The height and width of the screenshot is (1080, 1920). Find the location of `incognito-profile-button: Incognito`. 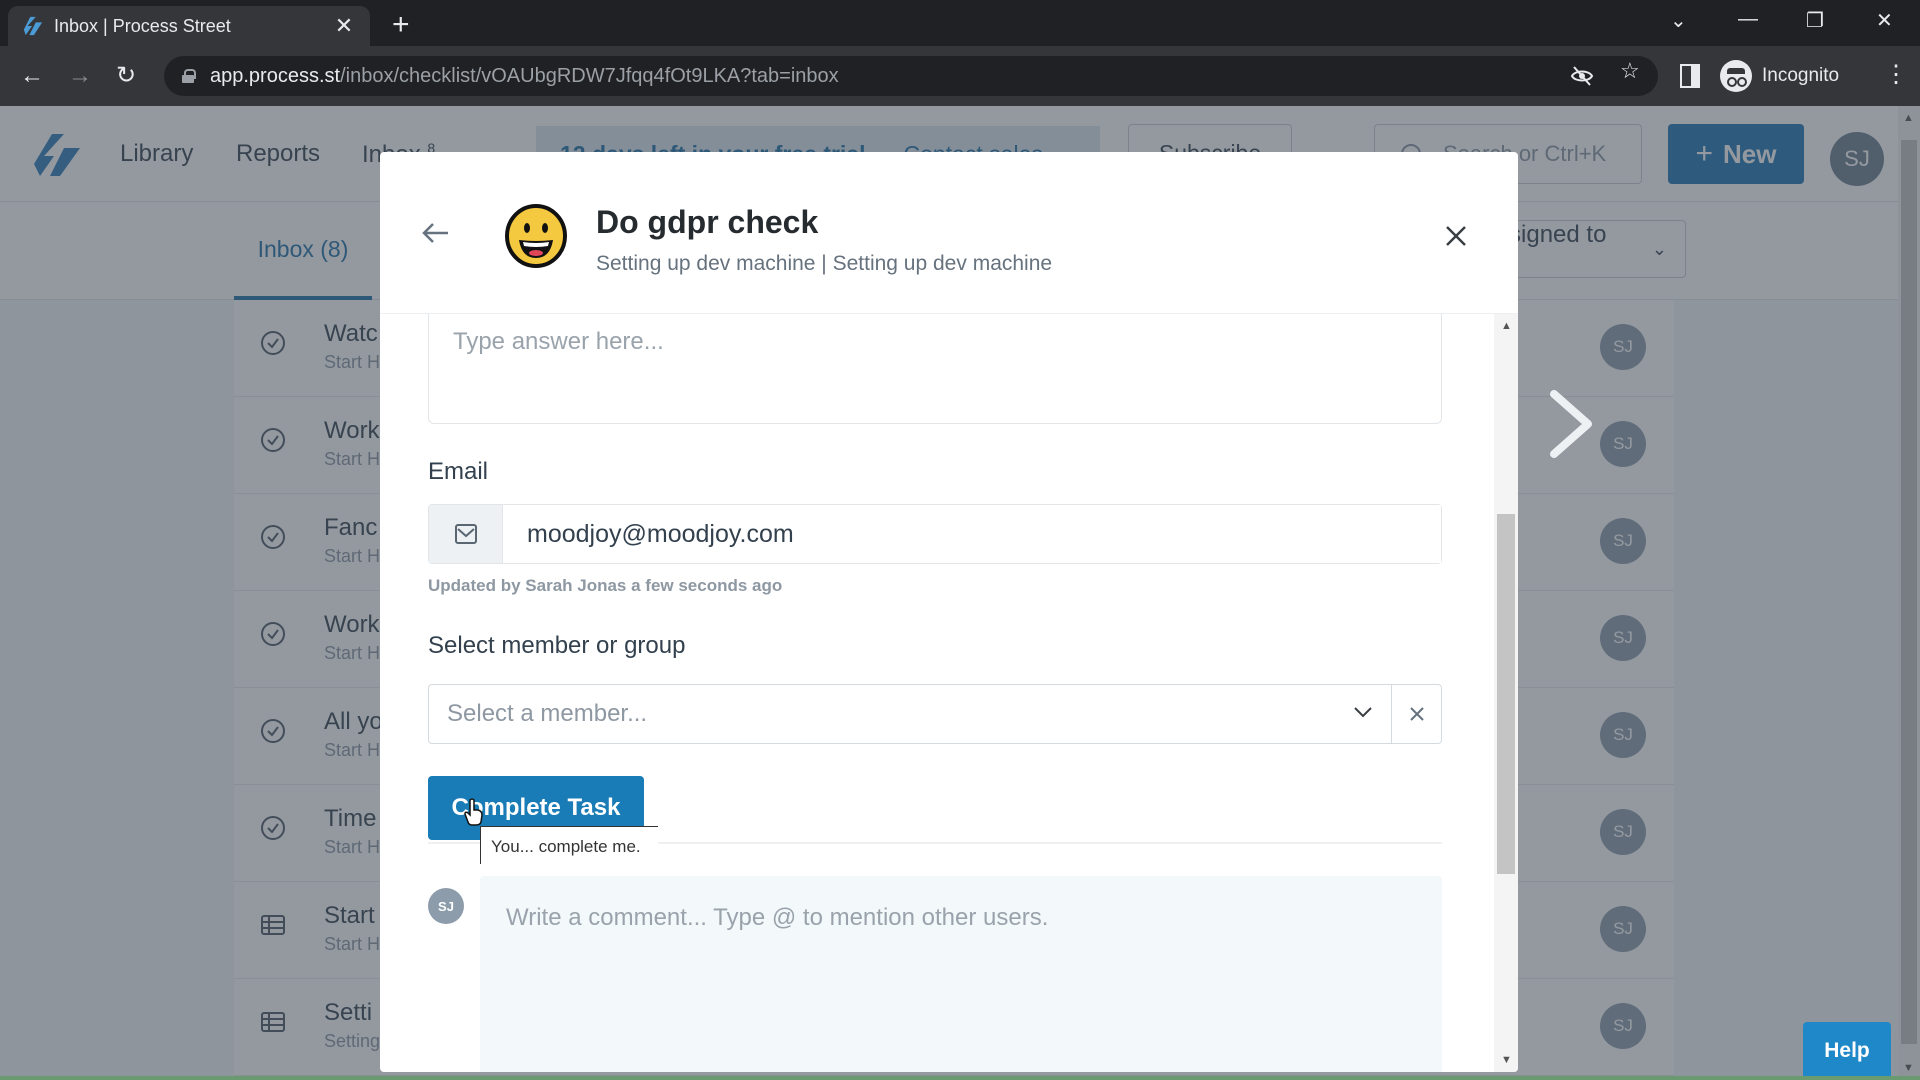

incognito-profile-button: Incognito is located at coordinates (1779, 76).